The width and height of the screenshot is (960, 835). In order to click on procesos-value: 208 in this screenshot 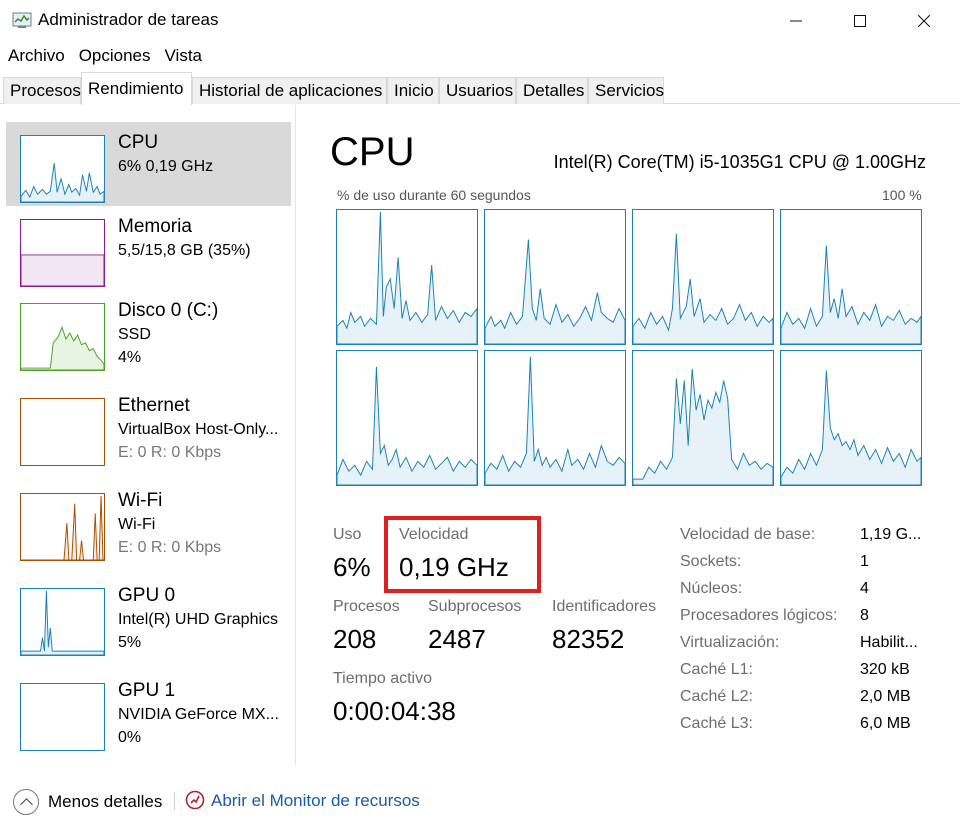, I will do `click(355, 639)`.